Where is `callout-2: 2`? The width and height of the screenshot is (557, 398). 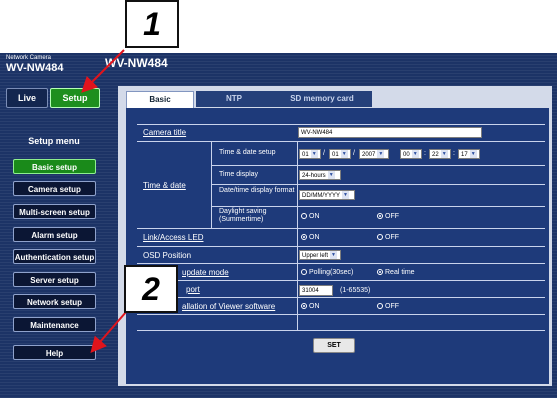
callout-2: 2 is located at coordinates (151, 289).